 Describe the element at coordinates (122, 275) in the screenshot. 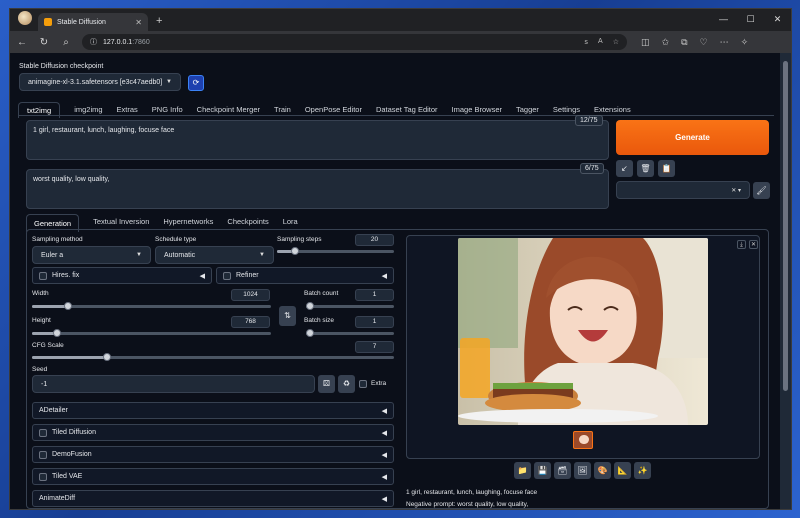

I see `hires-fix-accordion: Hires. fix ◀` at that location.